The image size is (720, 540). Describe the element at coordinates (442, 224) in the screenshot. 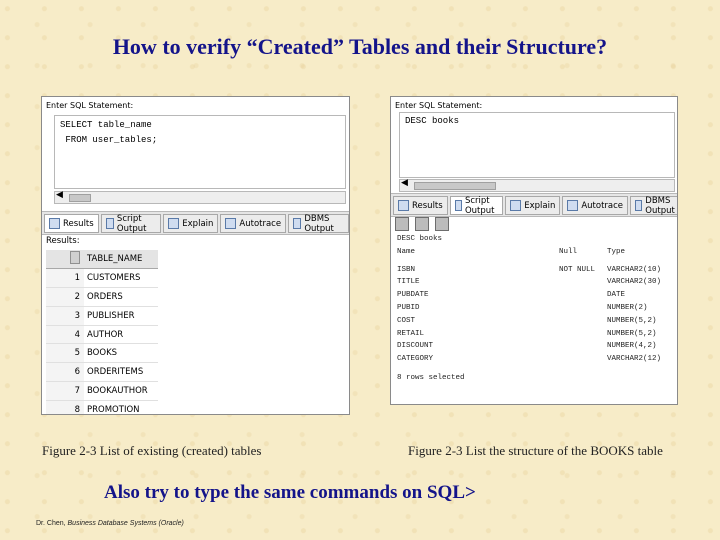

I see `print-icon` at that location.